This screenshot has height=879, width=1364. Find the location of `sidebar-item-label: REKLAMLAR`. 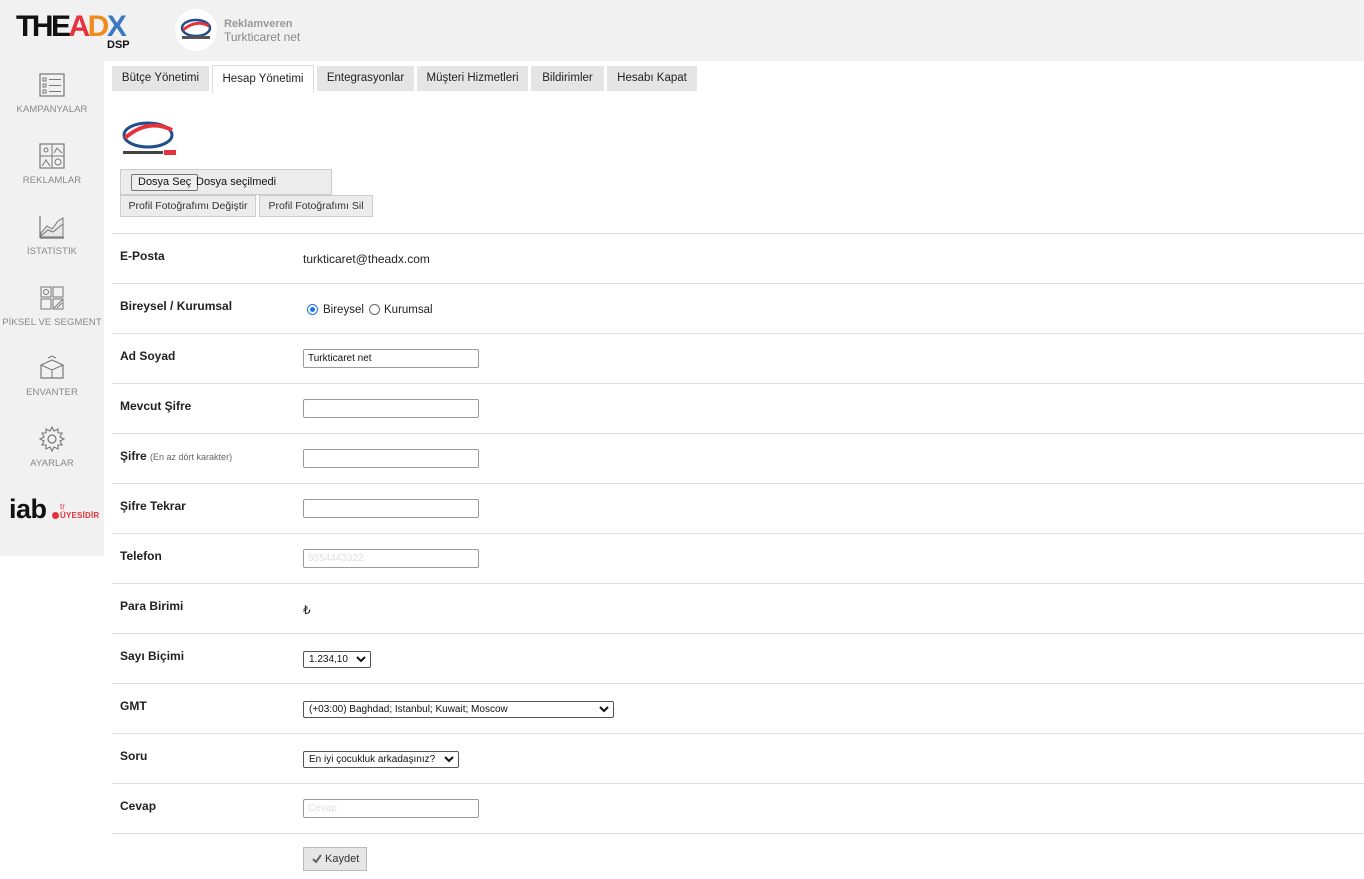

sidebar-item-label: REKLAMLAR is located at coordinates (52, 180).